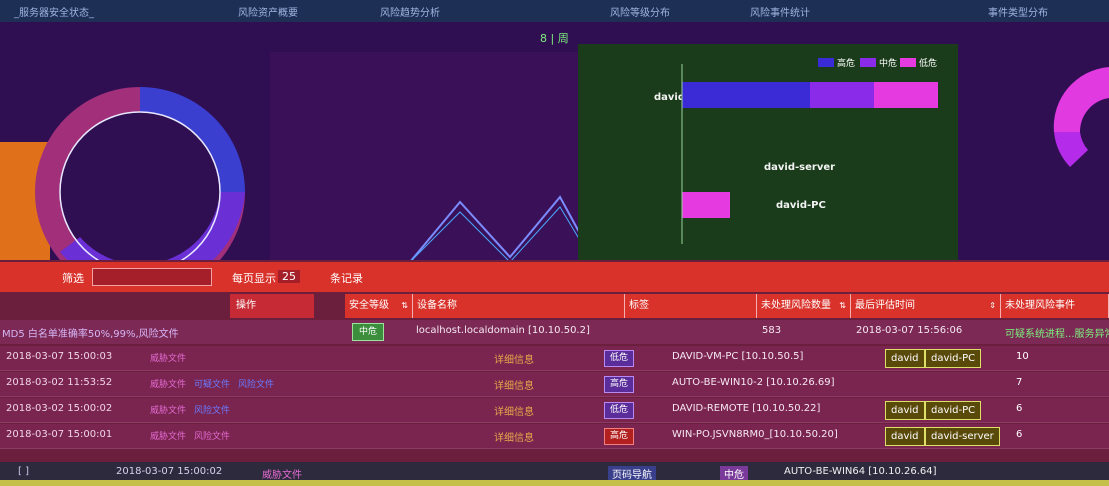 The width and height of the screenshot is (1109, 486). I want to click on trend-line-series, so click(500, 227).